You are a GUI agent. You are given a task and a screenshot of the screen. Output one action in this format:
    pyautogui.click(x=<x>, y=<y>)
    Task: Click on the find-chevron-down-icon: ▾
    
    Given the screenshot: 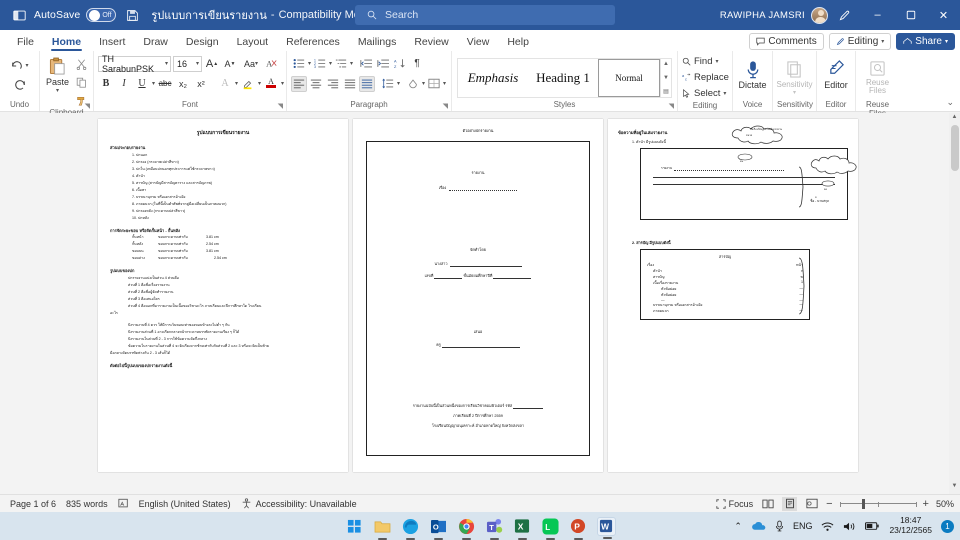 What is the action you would take?
    pyautogui.click(x=716, y=61)
    